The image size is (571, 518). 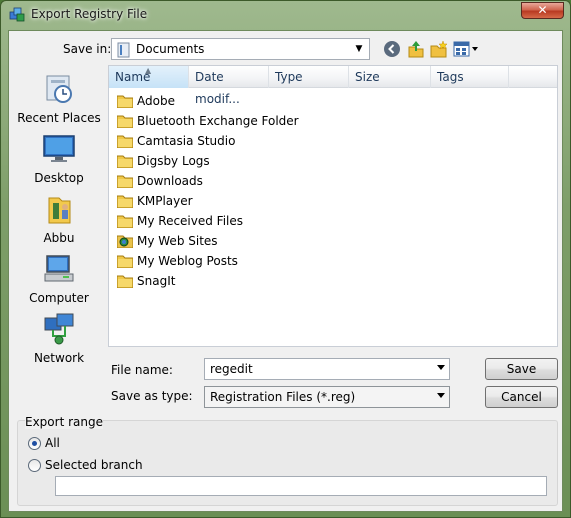 What do you see at coordinates (392, 49) in the screenshot?
I see `back-icon` at bounding box center [392, 49].